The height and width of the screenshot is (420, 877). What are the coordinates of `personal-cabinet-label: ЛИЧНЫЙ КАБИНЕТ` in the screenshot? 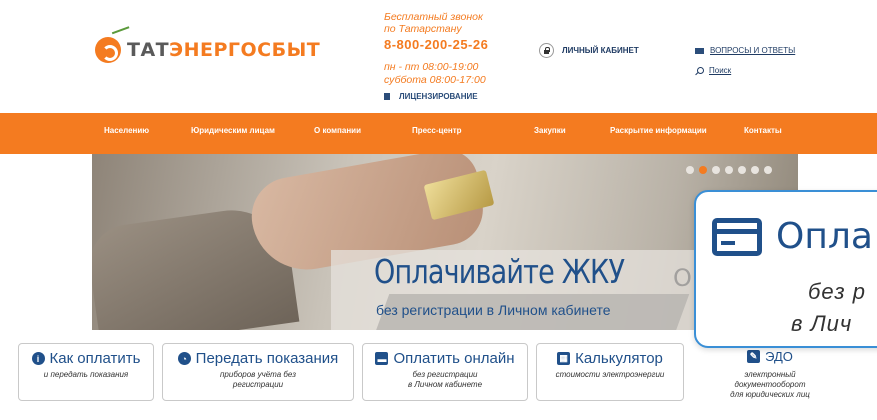 It's located at (600, 50).